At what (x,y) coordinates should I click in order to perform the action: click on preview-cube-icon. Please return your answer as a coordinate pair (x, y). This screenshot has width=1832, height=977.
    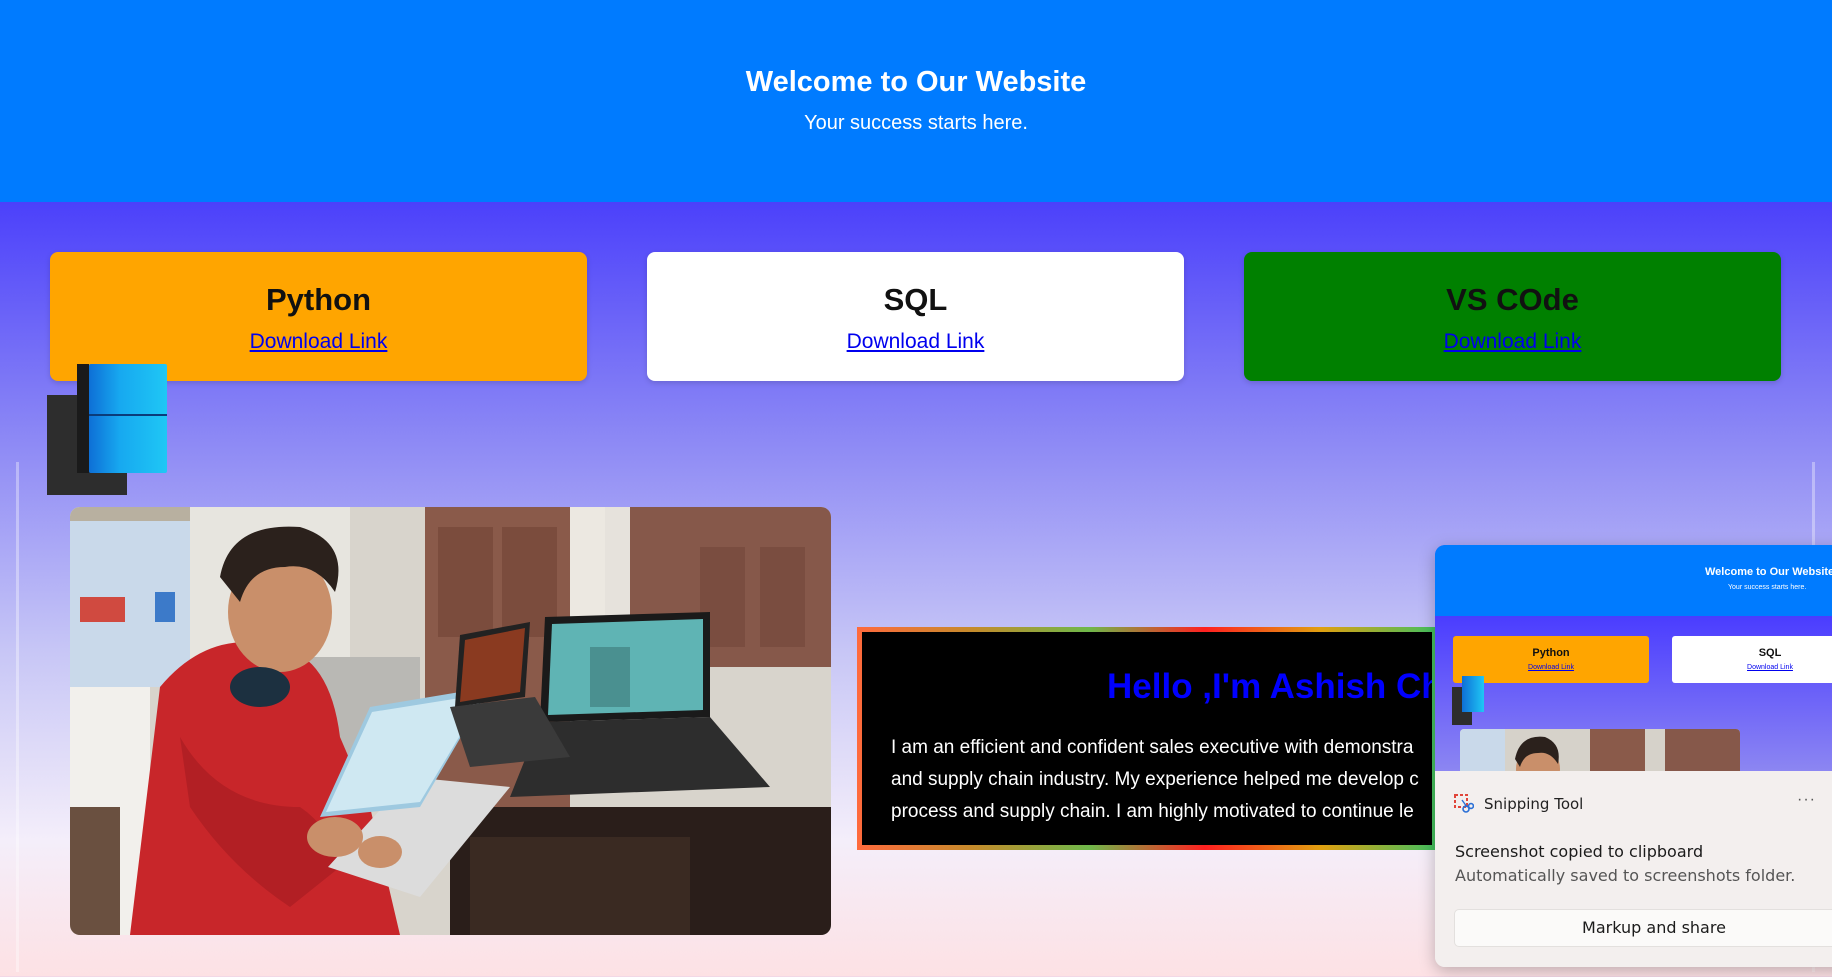
    Looking at the image, I should click on (1473, 694).